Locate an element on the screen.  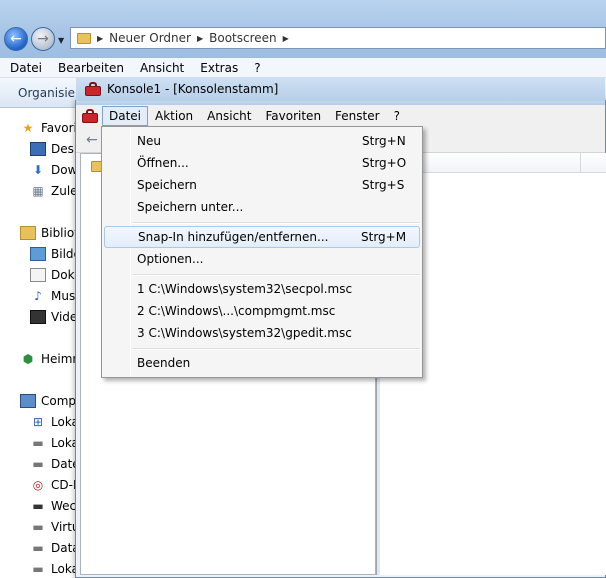
sidebar-item: ▬ Date is located at coordinates (54, 464).